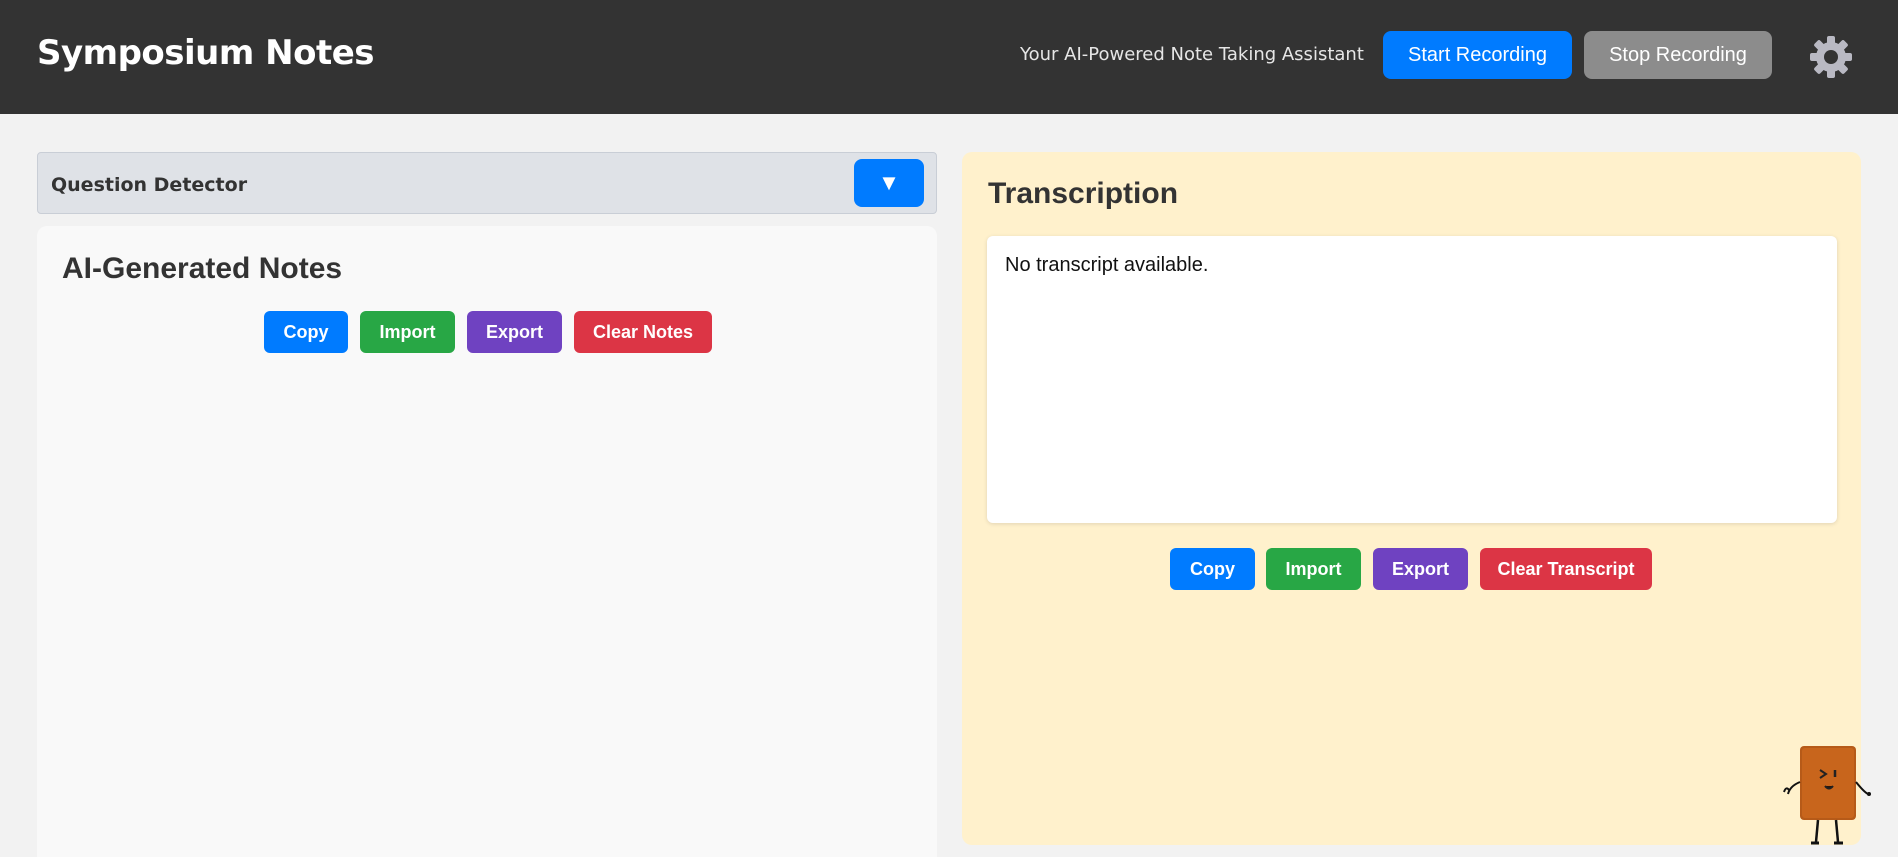  I want to click on transcription-title: Transcription, so click(1083, 193).